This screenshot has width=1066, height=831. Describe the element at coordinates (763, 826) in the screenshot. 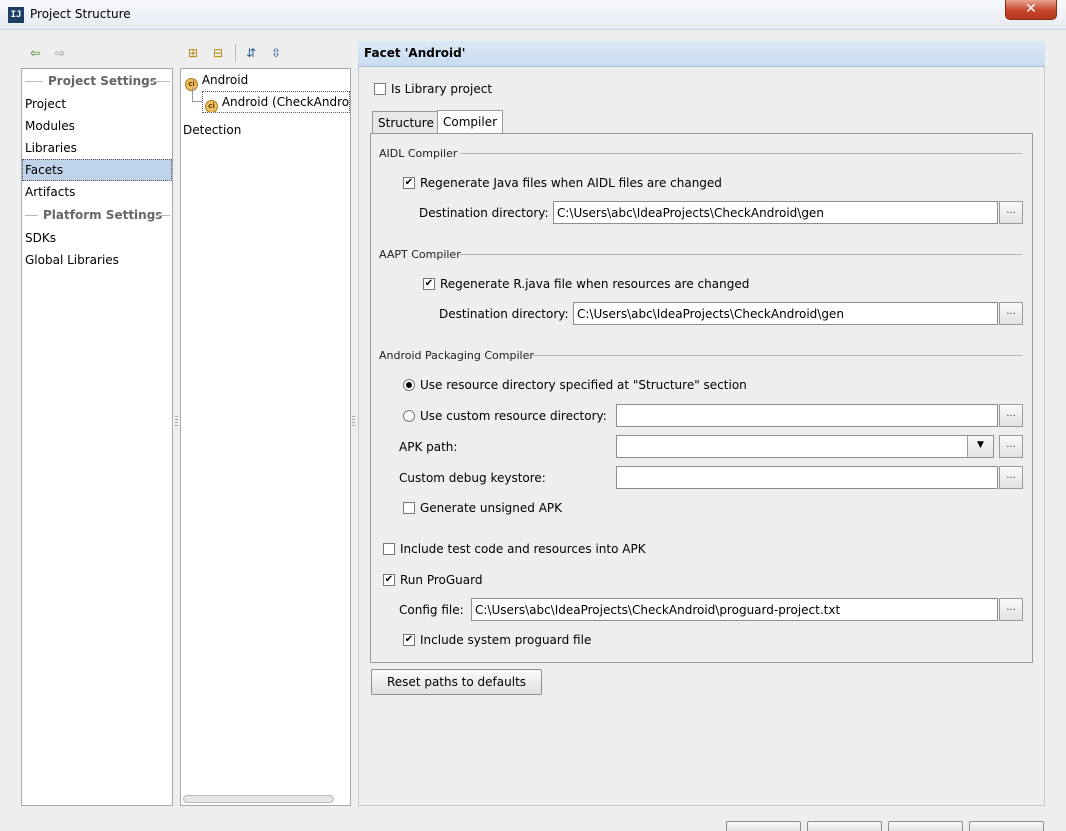

I see `ok-button` at that location.